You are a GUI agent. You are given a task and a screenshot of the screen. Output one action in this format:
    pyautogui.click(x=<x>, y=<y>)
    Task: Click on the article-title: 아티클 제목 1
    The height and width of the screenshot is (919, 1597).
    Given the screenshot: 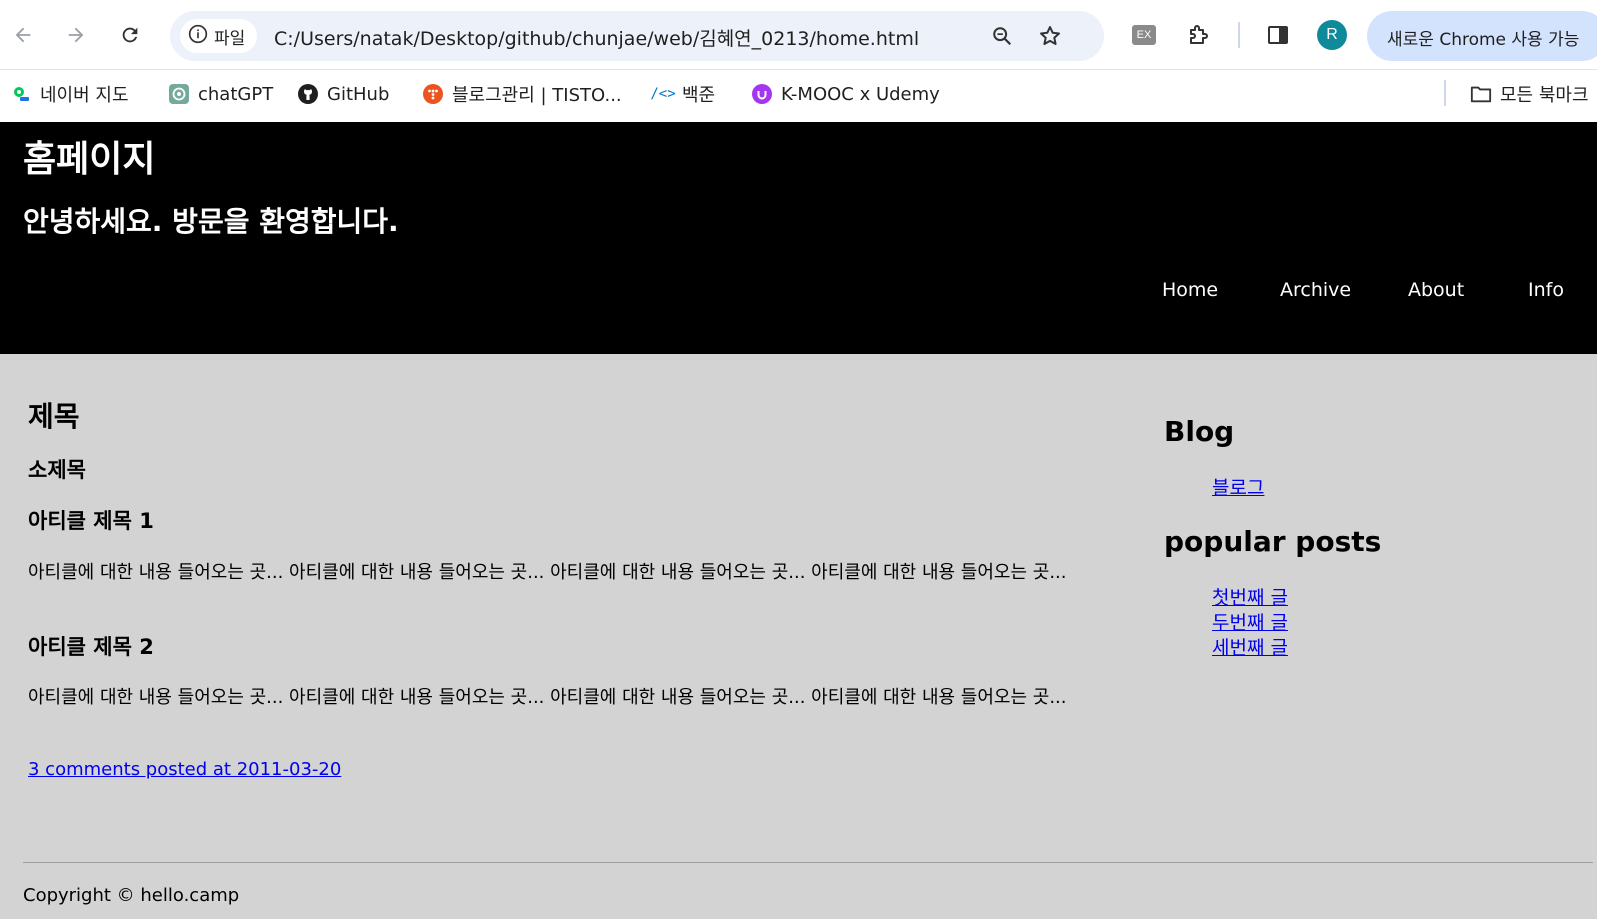 What is the action you would take?
    pyautogui.click(x=91, y=521)
    